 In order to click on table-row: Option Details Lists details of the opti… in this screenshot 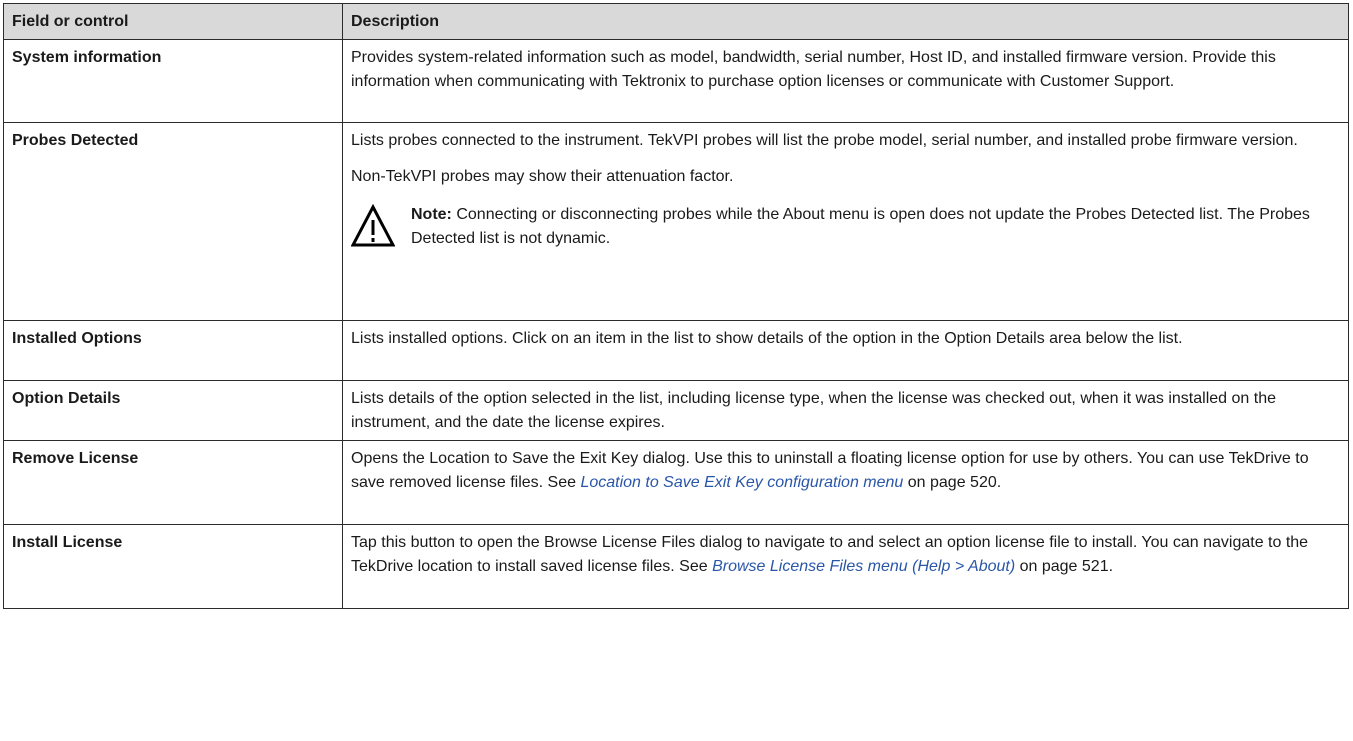, I will do `click(676, 410)`.